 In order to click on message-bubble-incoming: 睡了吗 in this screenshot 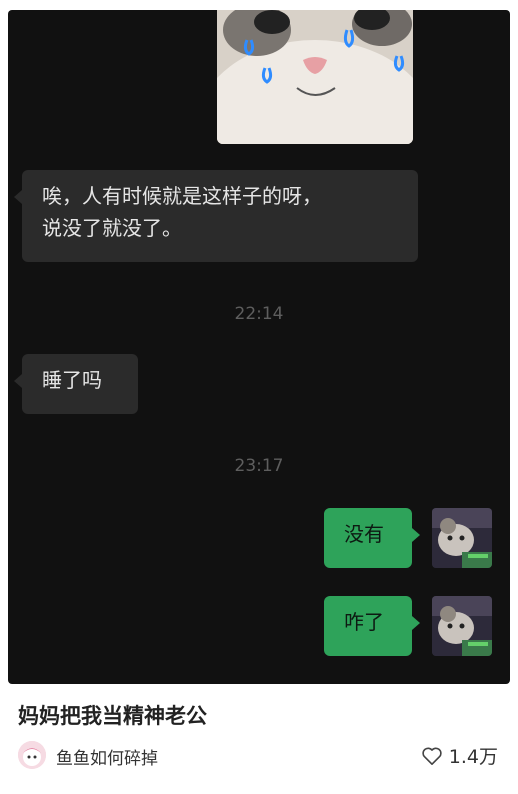, I will do `click(76, 384)`.